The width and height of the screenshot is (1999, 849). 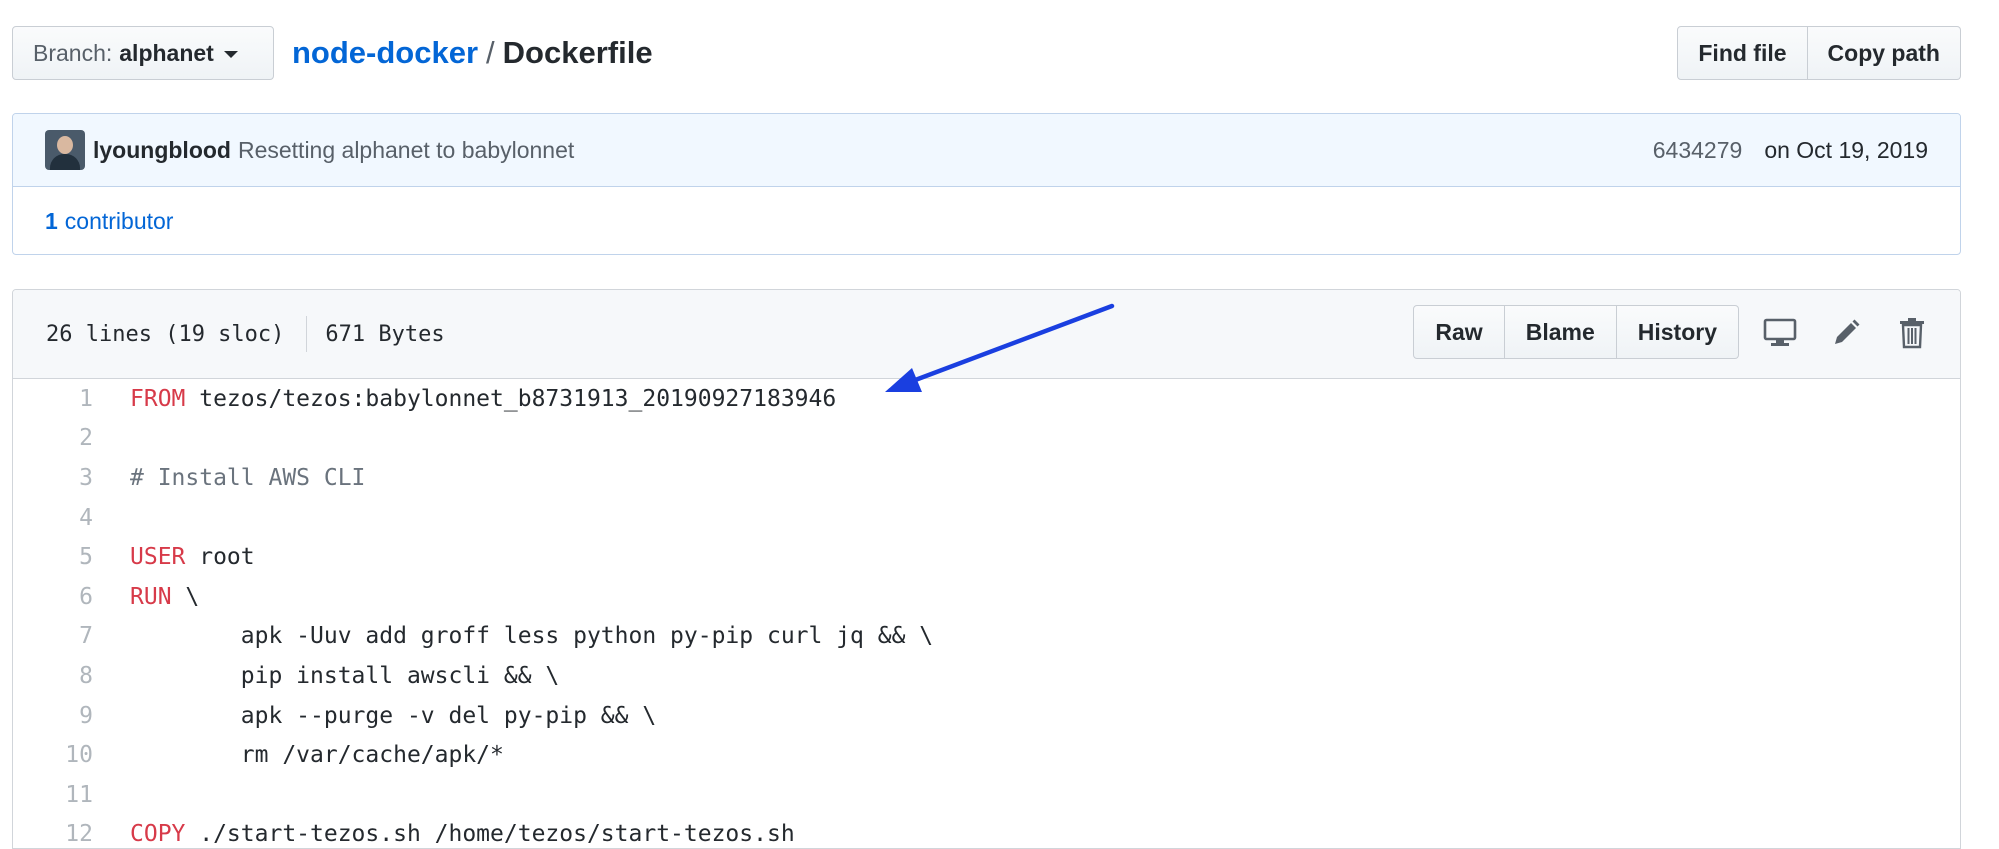 What do you see at coordinates (158, 398) in the screenshot?
I see `keyword: FROM` at bounding box center [158, 398].